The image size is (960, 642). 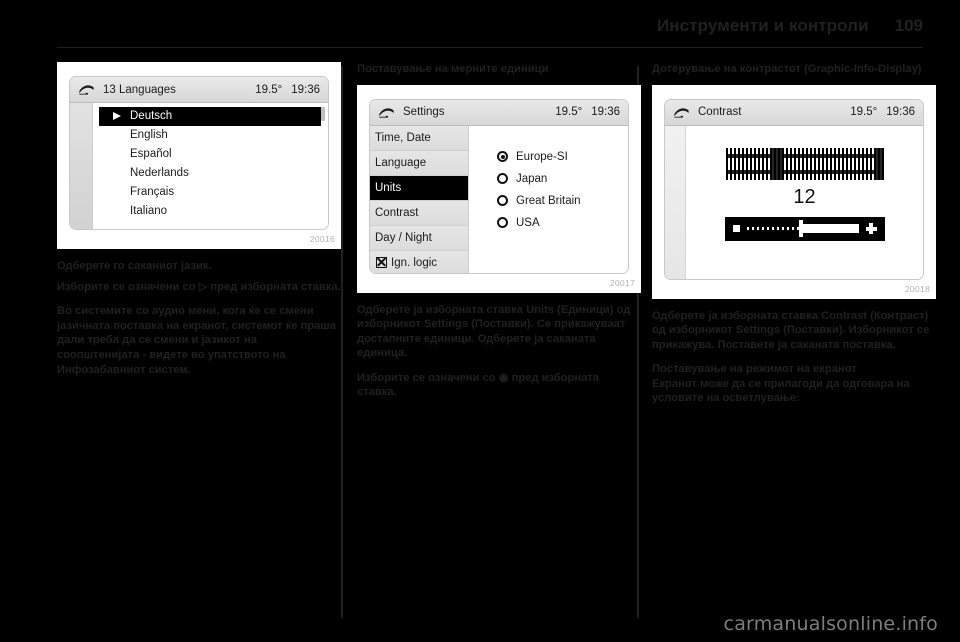 What do you see at coordinates (134, 266) in the screenshot?
I see `paragraph: Одберете го саканиот јазик.` at bounding box center [134, 266].